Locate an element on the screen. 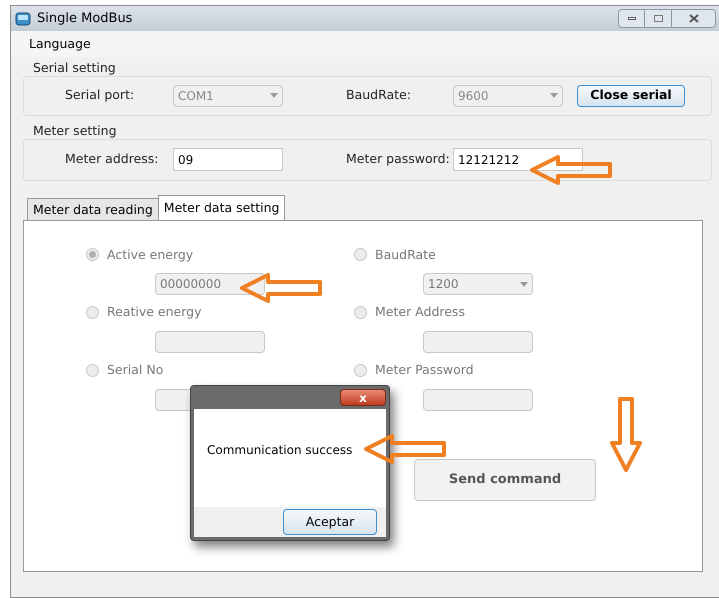 The width and height of the screenshot is (719, 598). field-label: Meter password: is located at coordinates (398, 159).